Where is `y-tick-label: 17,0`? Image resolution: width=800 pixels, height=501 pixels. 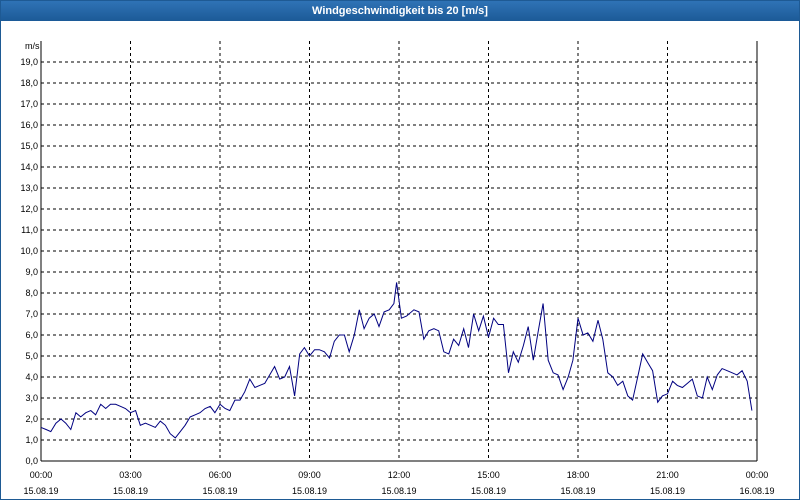 y-tick-label: 17,0 is located at coordinates (29, 104).